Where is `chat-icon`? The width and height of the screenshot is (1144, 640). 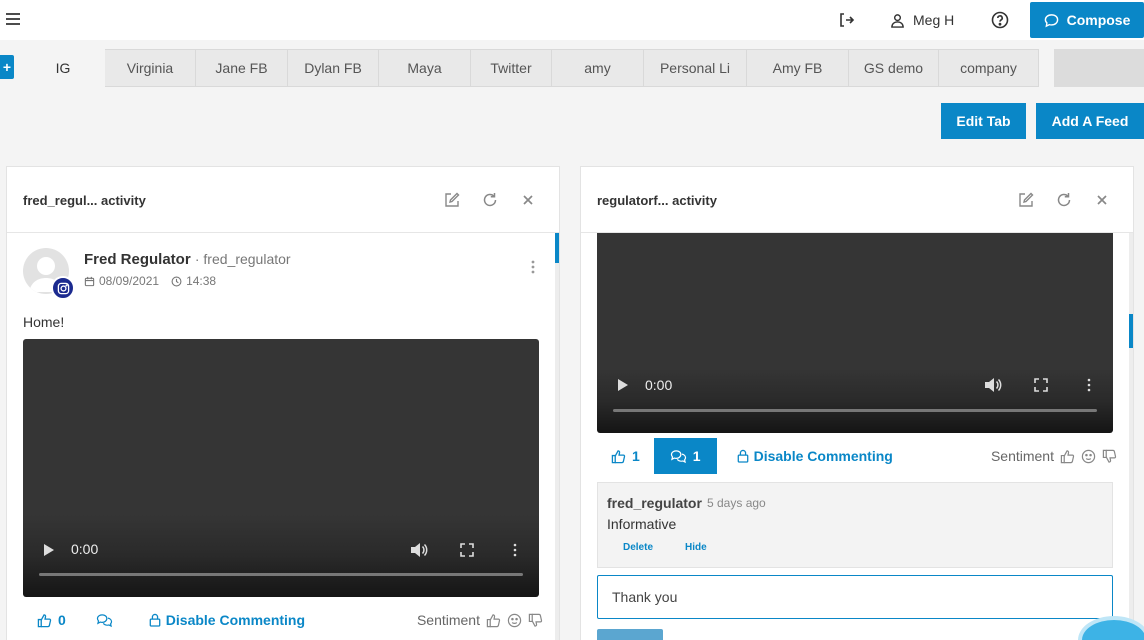
chat-icon is located at coordinates (1051, 20).